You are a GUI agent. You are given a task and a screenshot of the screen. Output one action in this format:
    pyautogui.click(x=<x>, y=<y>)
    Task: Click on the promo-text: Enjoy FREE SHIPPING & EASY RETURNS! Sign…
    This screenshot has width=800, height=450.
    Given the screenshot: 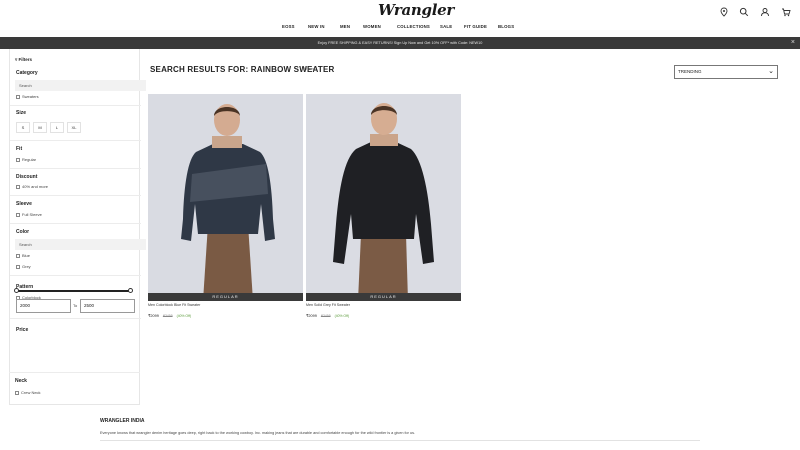 What is the action you would take?
    pyautogui.click(x=400, y=43)
    